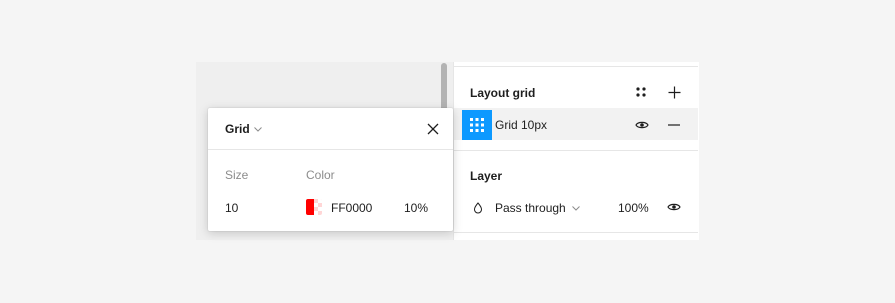 Image resolution: width=895 pixels, height=303 pixels. What do you see at coordinates (231, 208) in the screenshot?
I see `size-input: 10` at bounding box center [231, 208].